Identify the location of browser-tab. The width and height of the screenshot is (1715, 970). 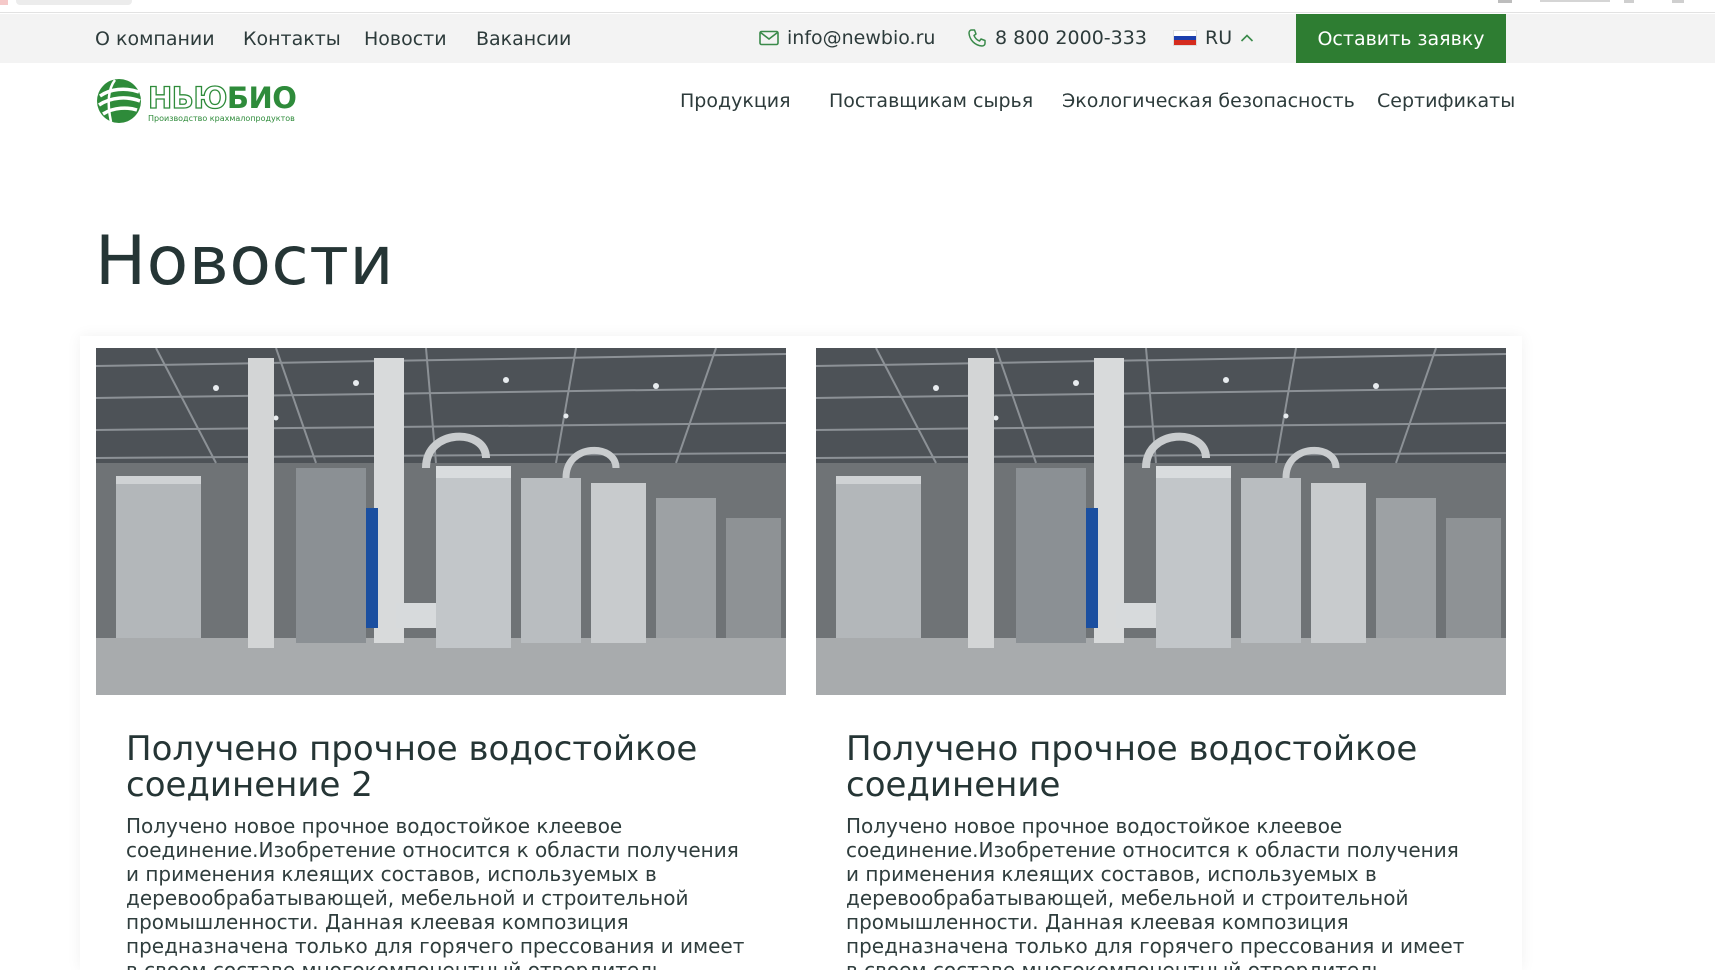
(74, 2).